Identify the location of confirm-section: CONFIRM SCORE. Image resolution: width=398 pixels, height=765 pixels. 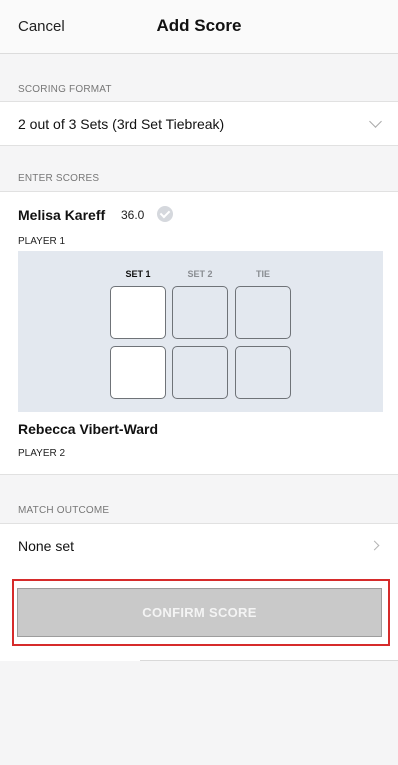
(199, 613).